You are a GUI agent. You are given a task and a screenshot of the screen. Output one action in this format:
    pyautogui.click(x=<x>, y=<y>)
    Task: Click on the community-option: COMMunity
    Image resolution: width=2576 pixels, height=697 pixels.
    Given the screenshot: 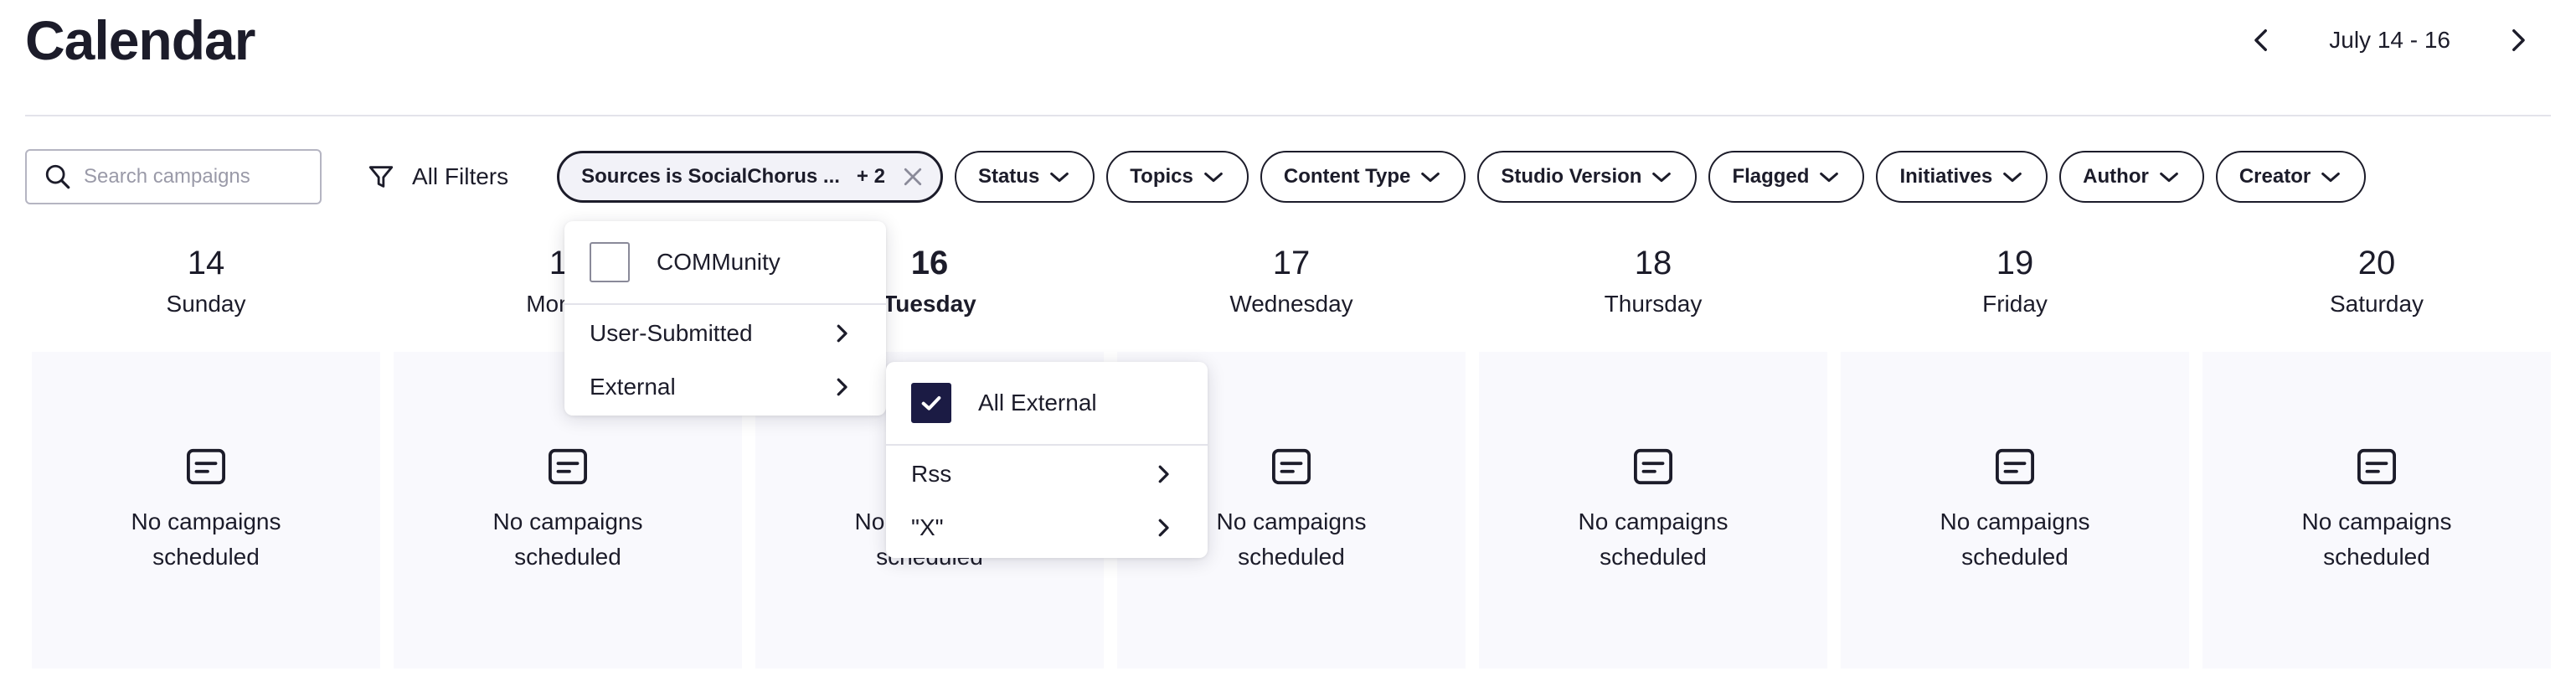 What is the action you would take?
    pyautogui.click(x=725, y=263)
    